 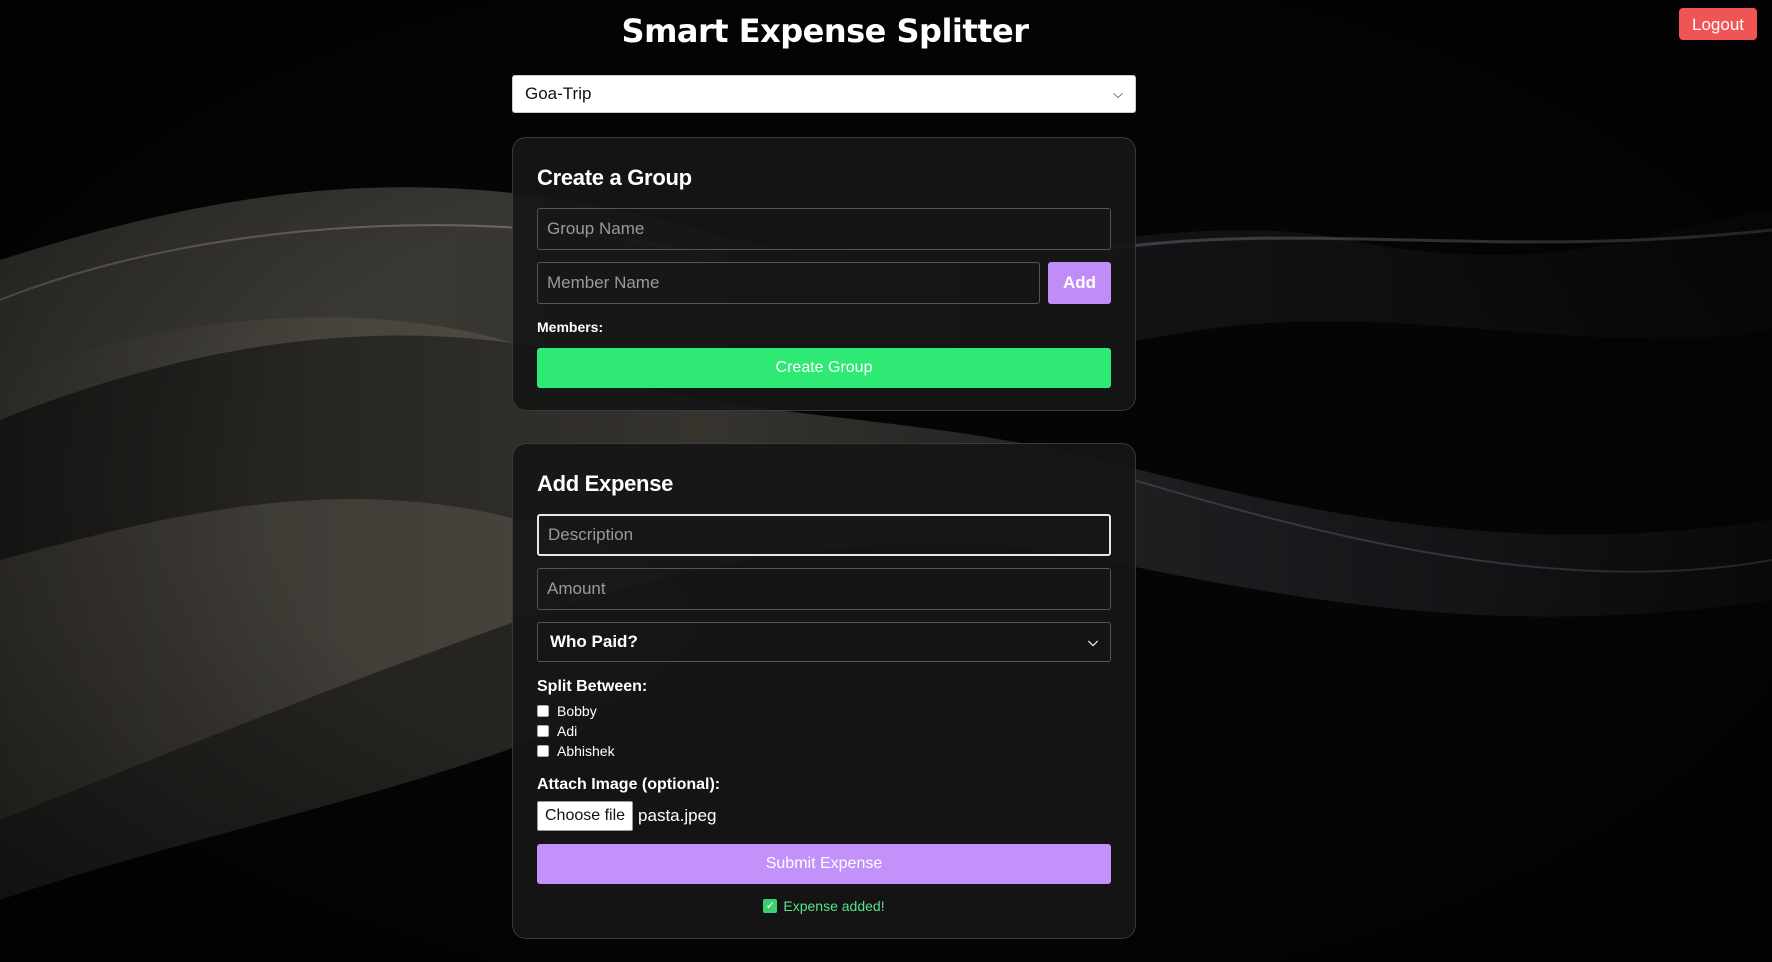 I want to click on attach-image-label: Attach Image (optional):, so click(x=629, y=784).